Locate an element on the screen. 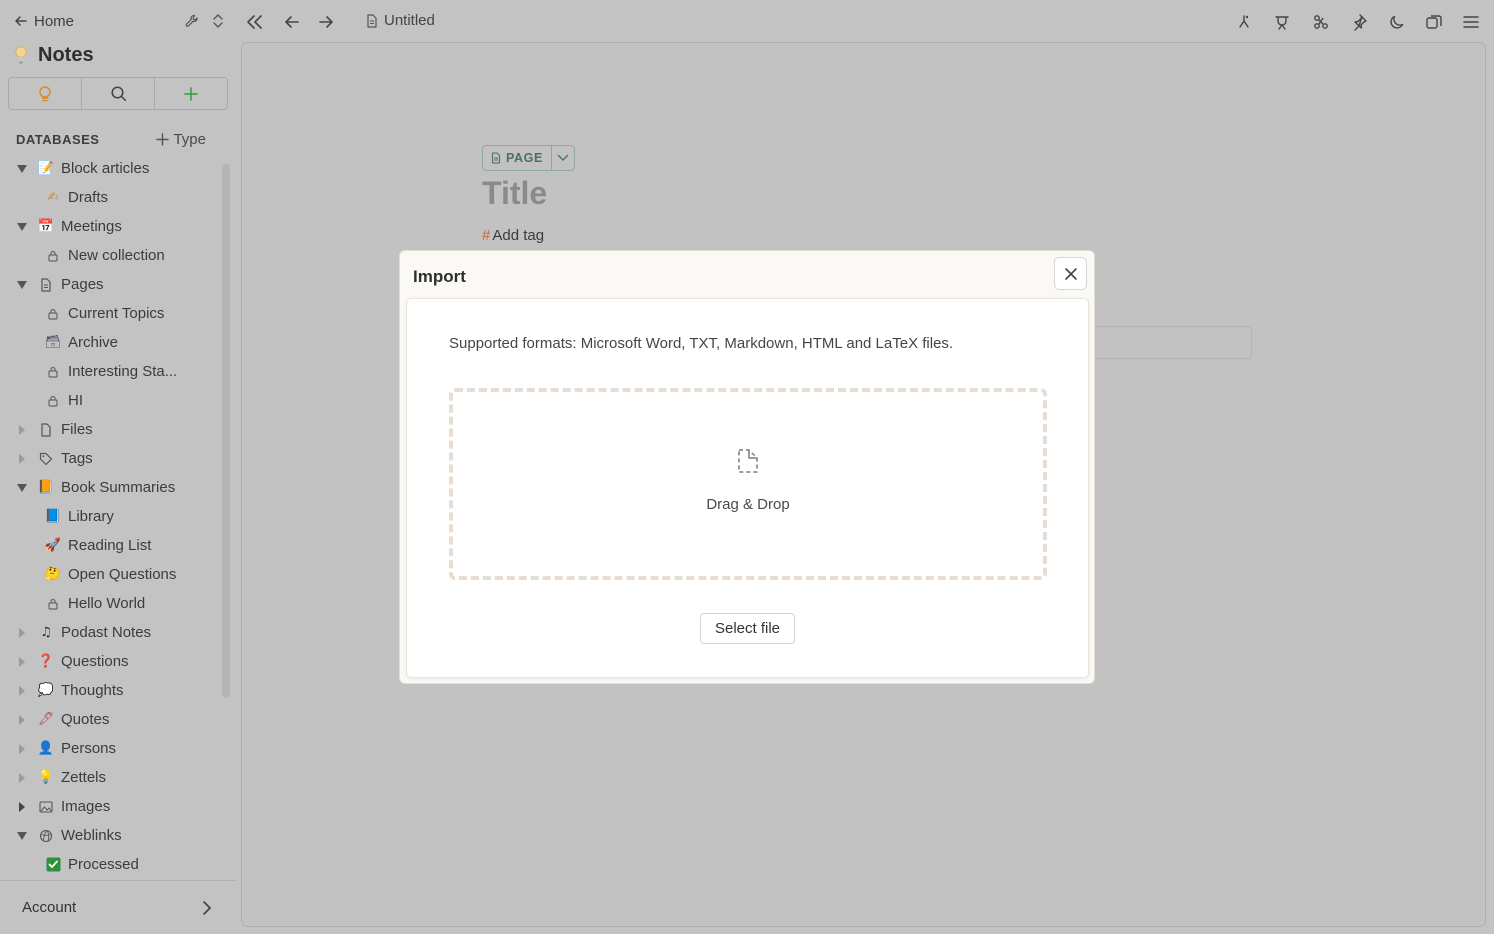 The width and height of the screenshot is (1494, 934). top-bar: Untitled is located at coordinates (867, 22).